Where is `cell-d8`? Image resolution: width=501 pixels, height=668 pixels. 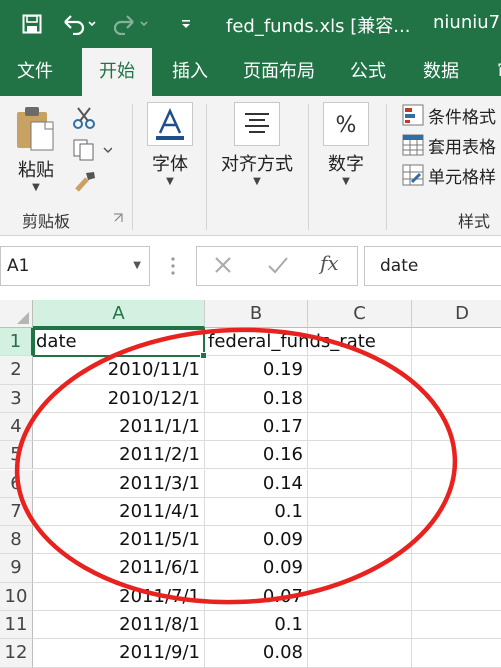 cell-d8 is located at coordinates (456, 540).